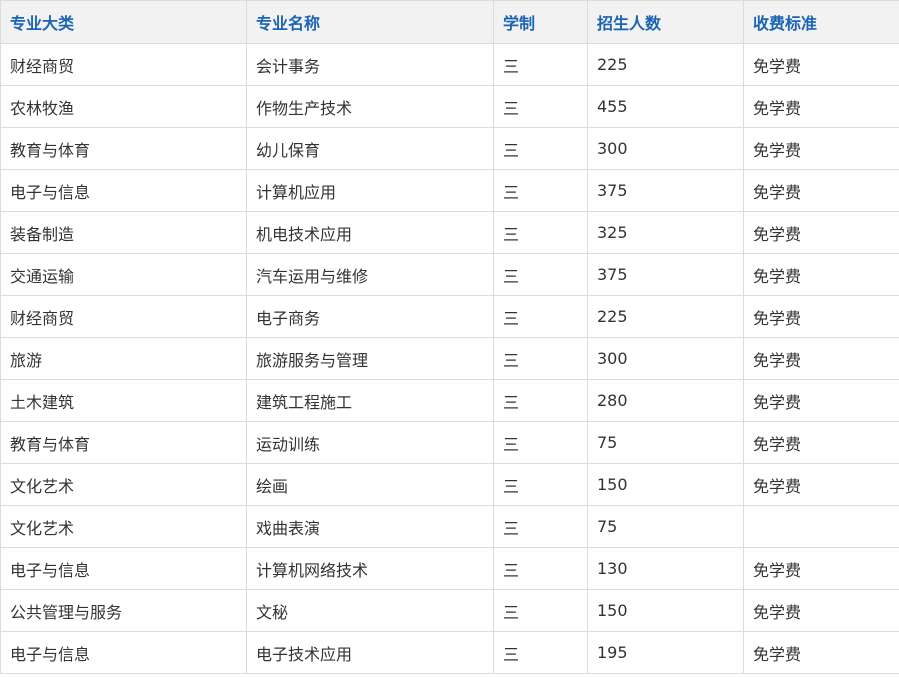 The width and height of the screenshot is (899, 678). I want to click on table-row: 电子与信息 计算机应用三 375 免学费, so click(449, 190).